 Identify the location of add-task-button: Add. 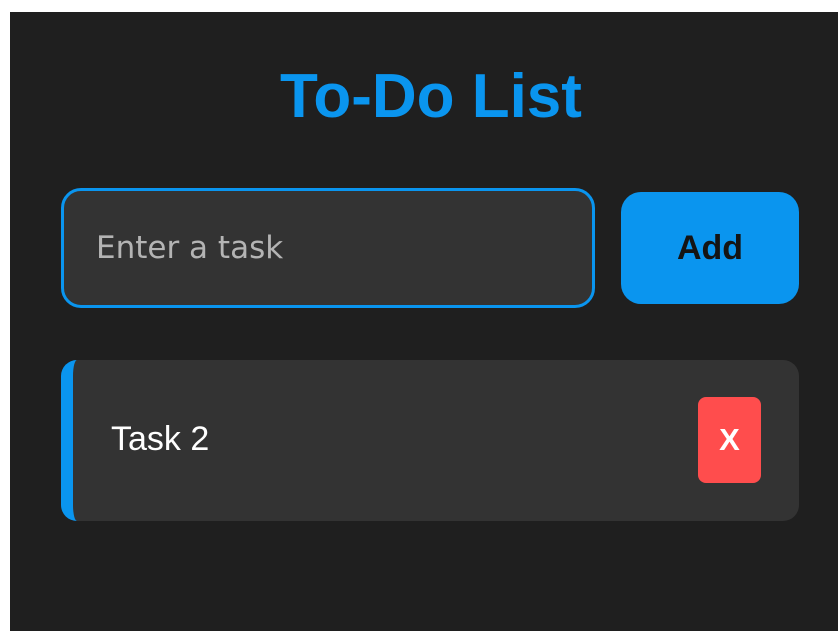
(710, 248).